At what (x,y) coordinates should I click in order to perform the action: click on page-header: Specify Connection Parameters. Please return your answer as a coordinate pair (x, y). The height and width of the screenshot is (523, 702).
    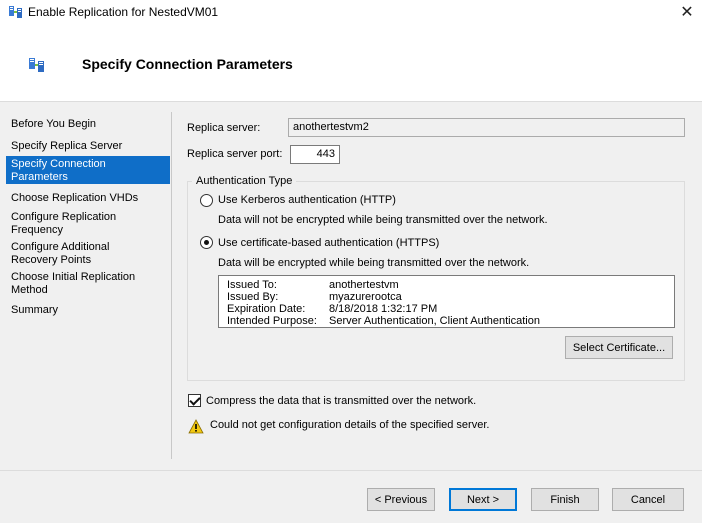
    Looking at the image, I should click on (351, 63).